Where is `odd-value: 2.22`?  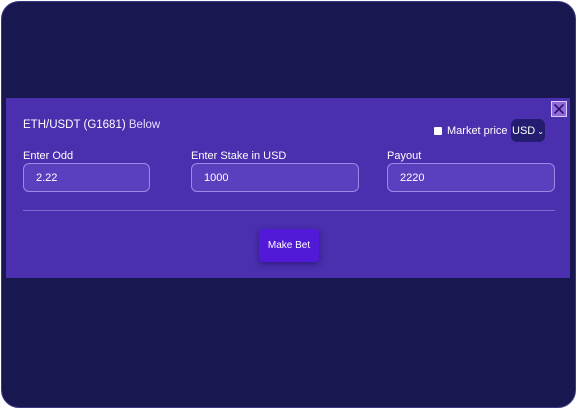
odd-value: 2.22 is located at coordinates (47, 177).